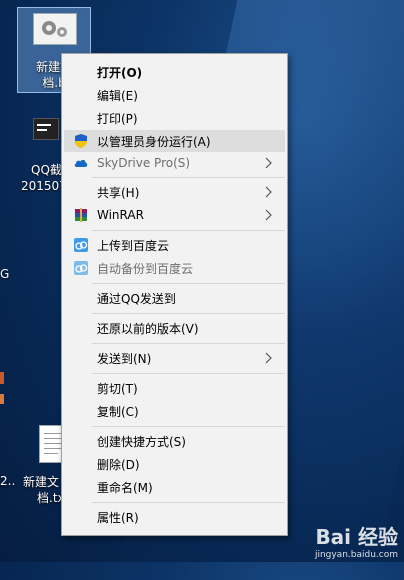 This screenshot has width=404, height=580. Describe the element at coordinates (356, 555) in the screenshot. I see `watermark-site: jingyan.baidu.com` at that location.